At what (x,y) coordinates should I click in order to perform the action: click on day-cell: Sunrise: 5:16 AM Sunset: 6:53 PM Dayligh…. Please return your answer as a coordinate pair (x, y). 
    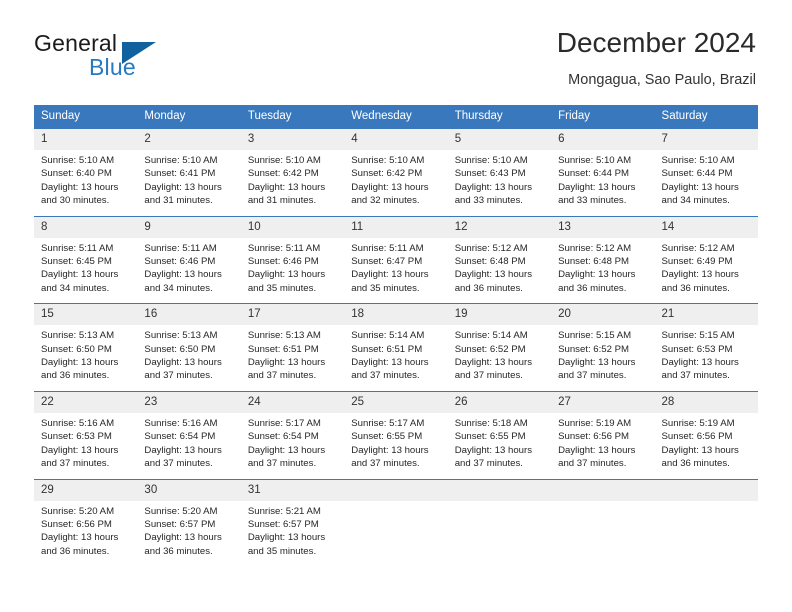
    Looking at the image, I should click on (85, 446).